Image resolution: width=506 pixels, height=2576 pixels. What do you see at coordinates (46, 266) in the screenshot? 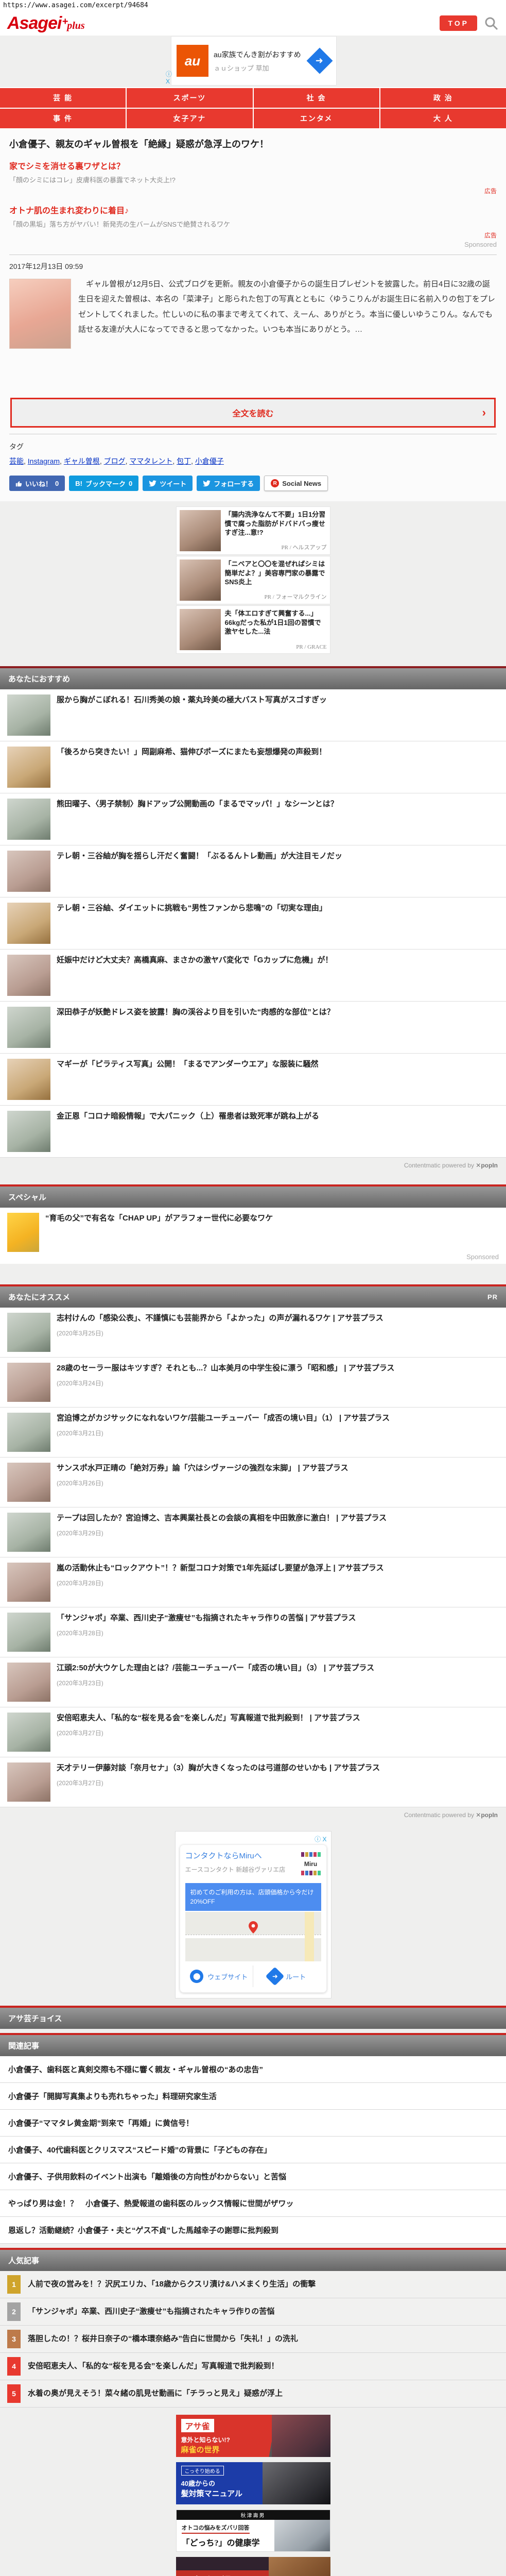
I see `article-date: 2017年12月13日 09:59` at bounding box center [46, 266].